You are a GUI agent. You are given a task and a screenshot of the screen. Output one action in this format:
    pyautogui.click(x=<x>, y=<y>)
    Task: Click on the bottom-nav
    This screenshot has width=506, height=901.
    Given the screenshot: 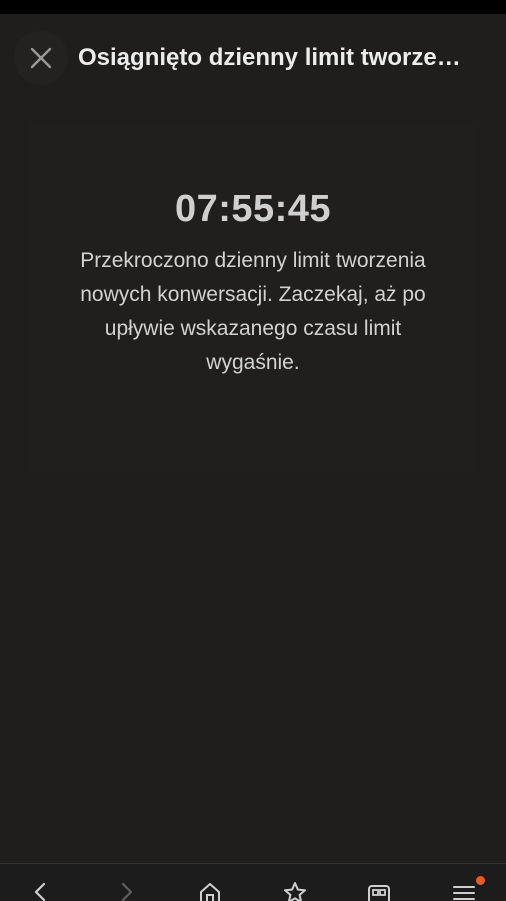 What is the action you would take?
    pyautogui.click(x=253, y=882)
    